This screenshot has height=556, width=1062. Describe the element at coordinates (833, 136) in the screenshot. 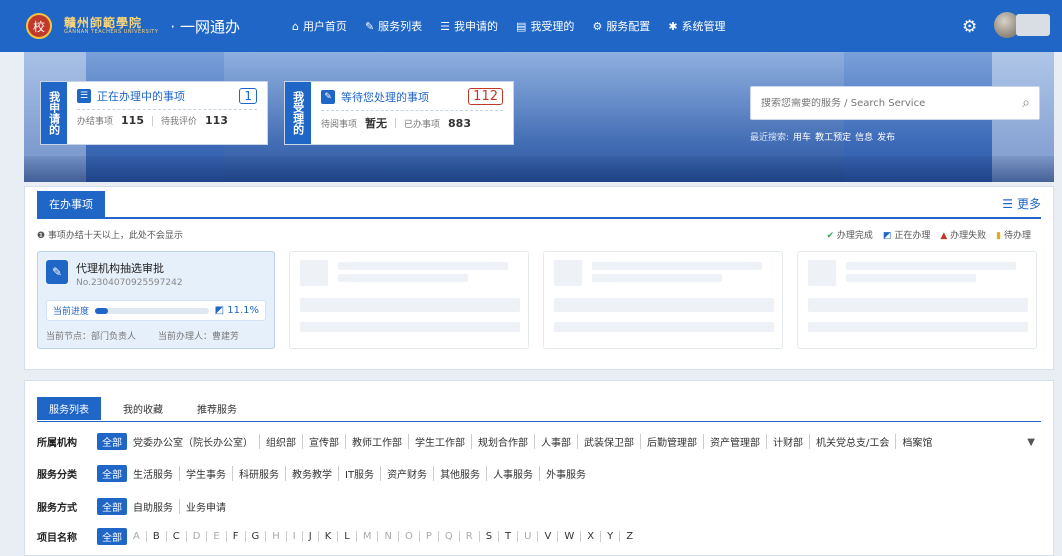

I see `recent-search-item: 教工预定` at that location.